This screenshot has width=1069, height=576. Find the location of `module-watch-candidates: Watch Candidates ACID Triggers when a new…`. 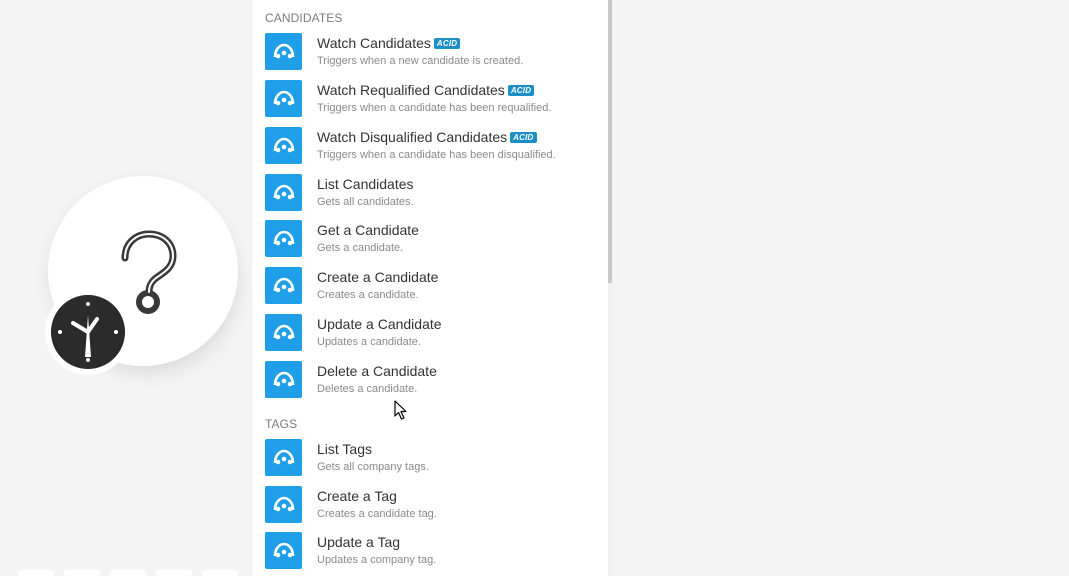

module-watch-candidates: Watch Candidates ACID Triggers when a new… is located at coordinates (430, 56).